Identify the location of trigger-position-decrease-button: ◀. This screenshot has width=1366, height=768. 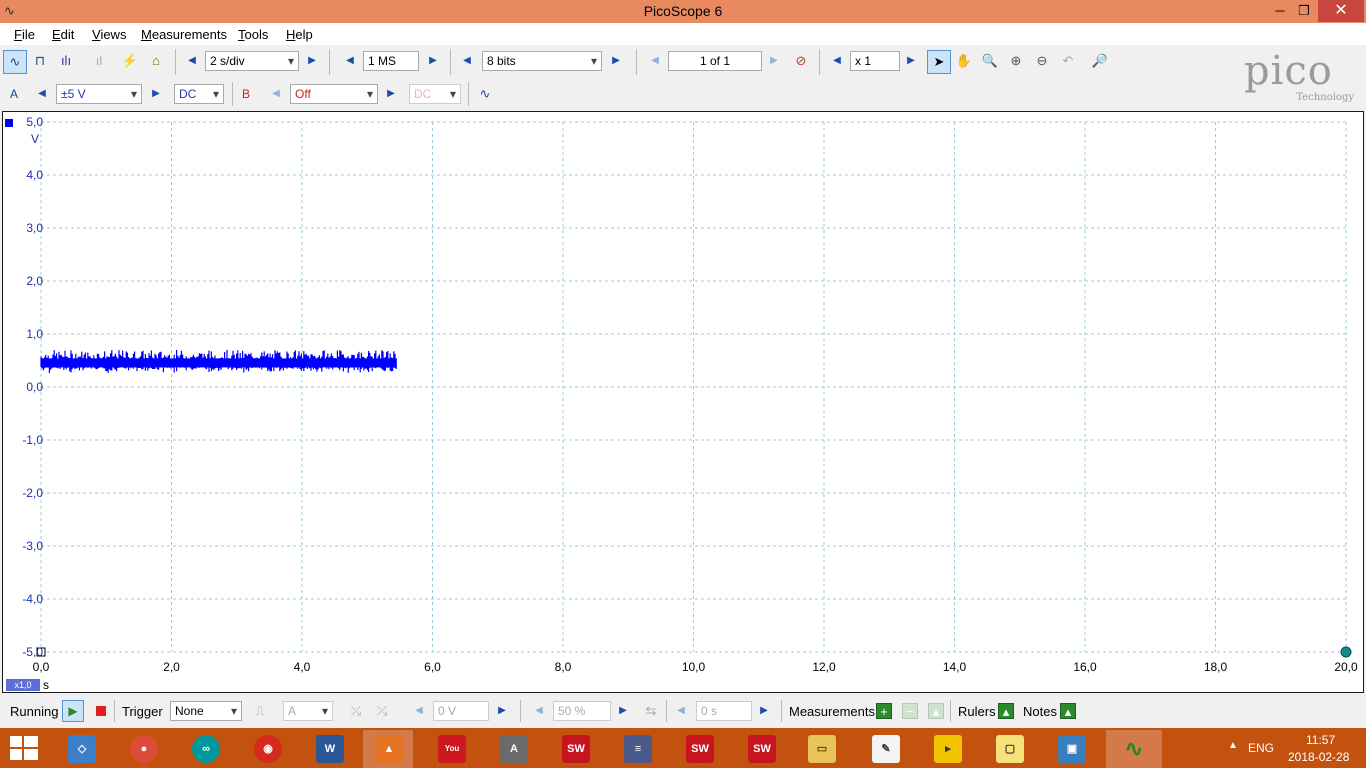
(539, 711).